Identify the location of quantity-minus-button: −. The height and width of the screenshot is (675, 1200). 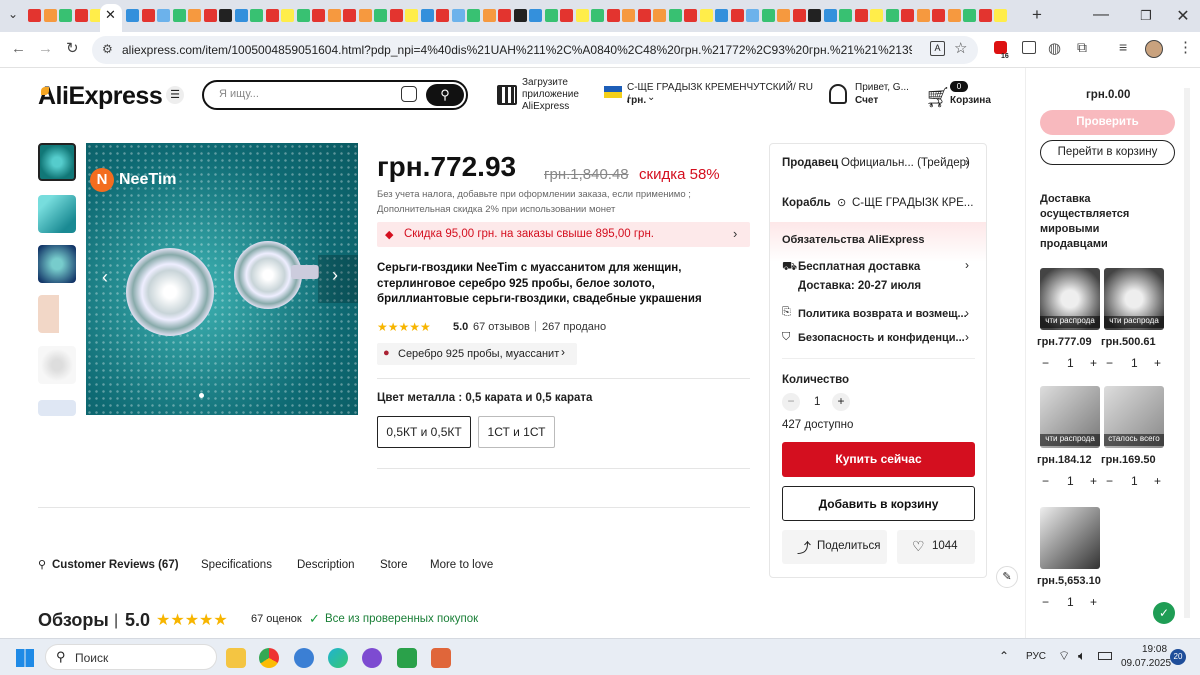
(791, 402).